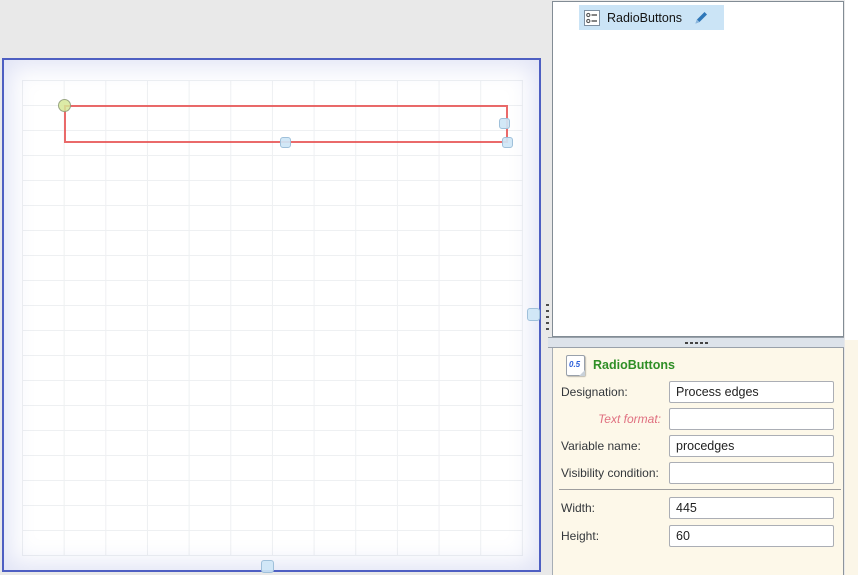 The width and height of the screenshot is (858, 575). I want to click on height-label: Height:, so click(580, 536).